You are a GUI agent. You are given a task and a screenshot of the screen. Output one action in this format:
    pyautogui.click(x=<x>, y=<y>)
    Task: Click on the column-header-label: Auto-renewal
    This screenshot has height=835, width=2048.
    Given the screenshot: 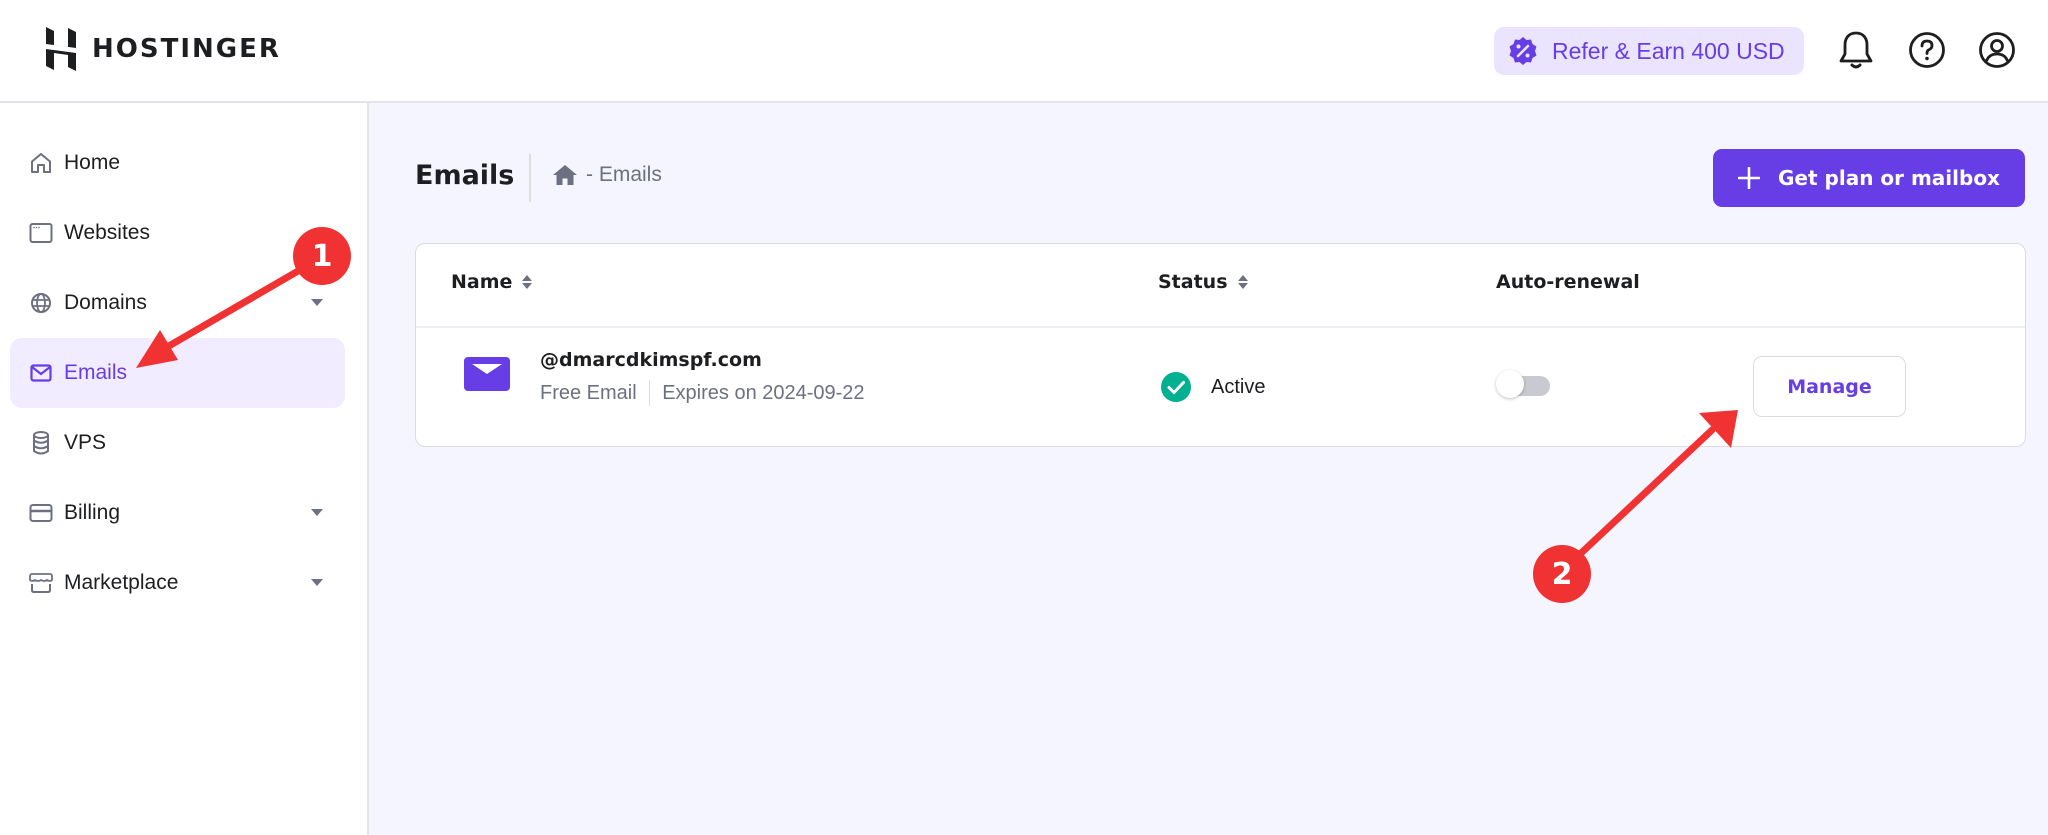 What is the action you would take?
    pyautogui.click(x=1568, y=282)
    